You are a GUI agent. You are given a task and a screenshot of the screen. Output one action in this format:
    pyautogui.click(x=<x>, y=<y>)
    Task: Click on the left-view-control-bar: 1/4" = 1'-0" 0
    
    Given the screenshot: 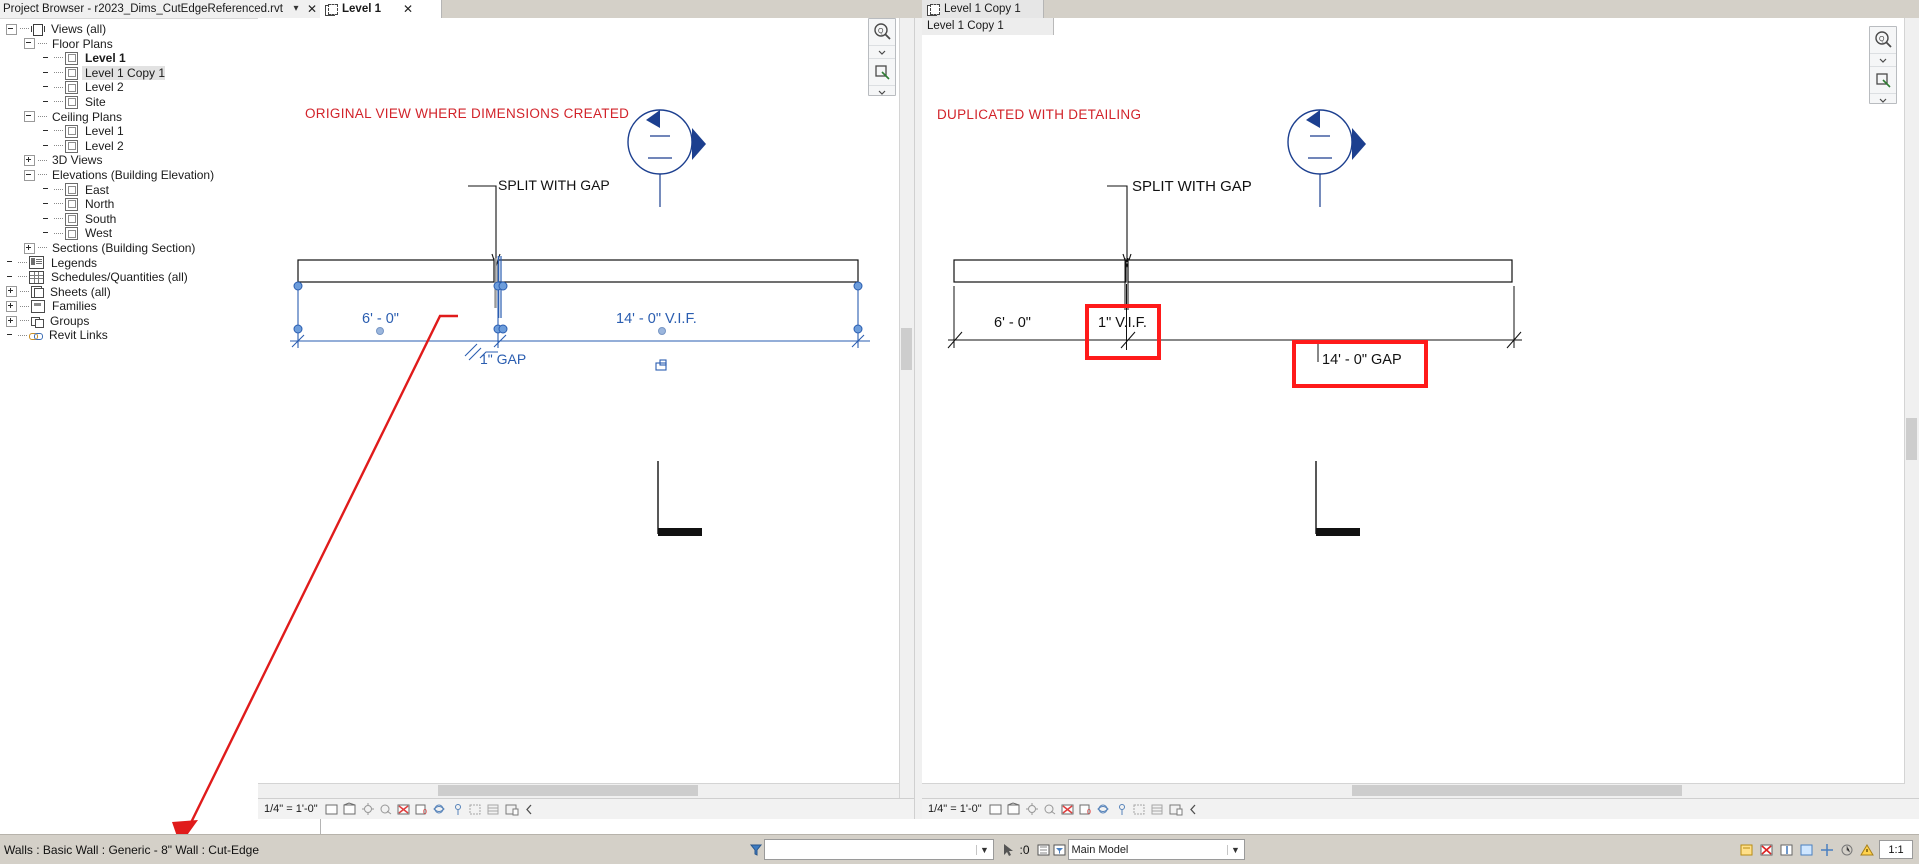 What is the action you would take?
    pyautogui.click(x=586, y=808)
    